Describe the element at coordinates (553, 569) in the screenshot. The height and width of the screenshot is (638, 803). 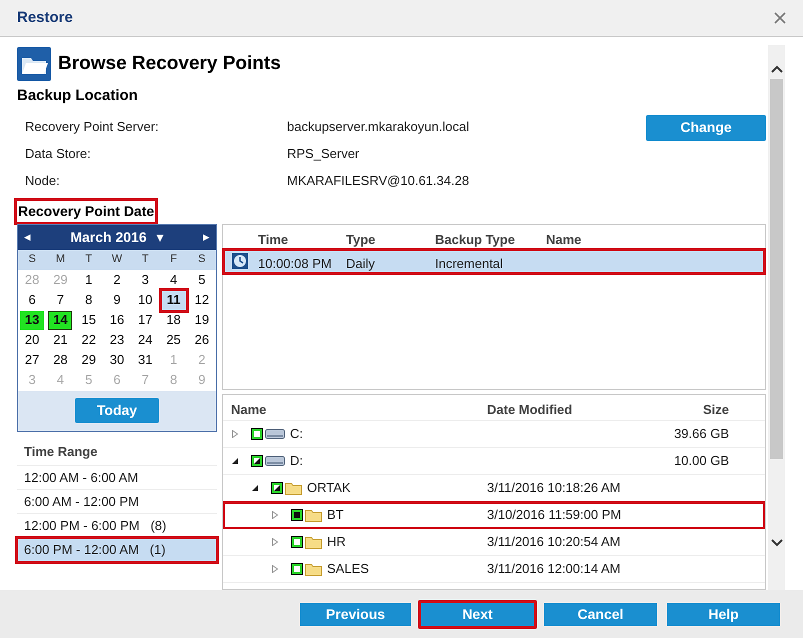
I see `date-modified: 3/11/2016 12:00:14 AM` at that location.